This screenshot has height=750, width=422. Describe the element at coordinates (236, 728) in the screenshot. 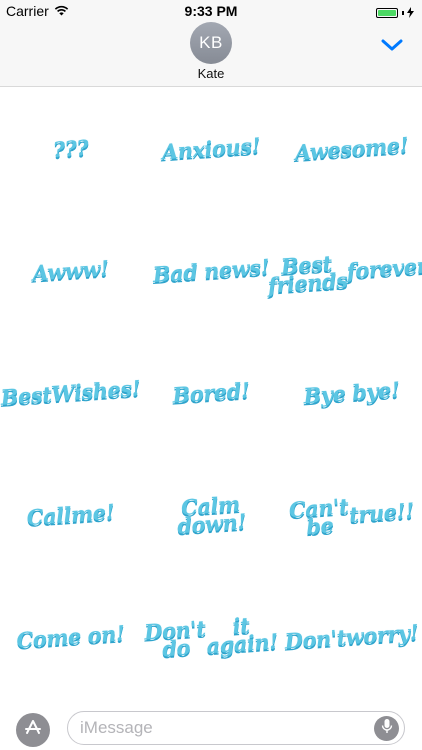

I see `message-input` at that location.